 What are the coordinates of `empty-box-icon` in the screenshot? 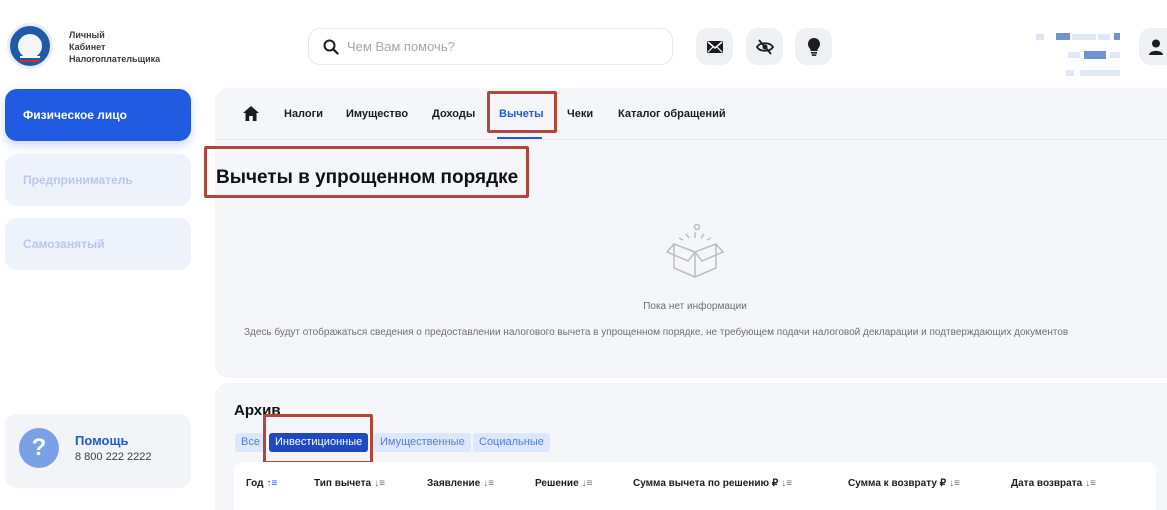 It's located at (695, 255).